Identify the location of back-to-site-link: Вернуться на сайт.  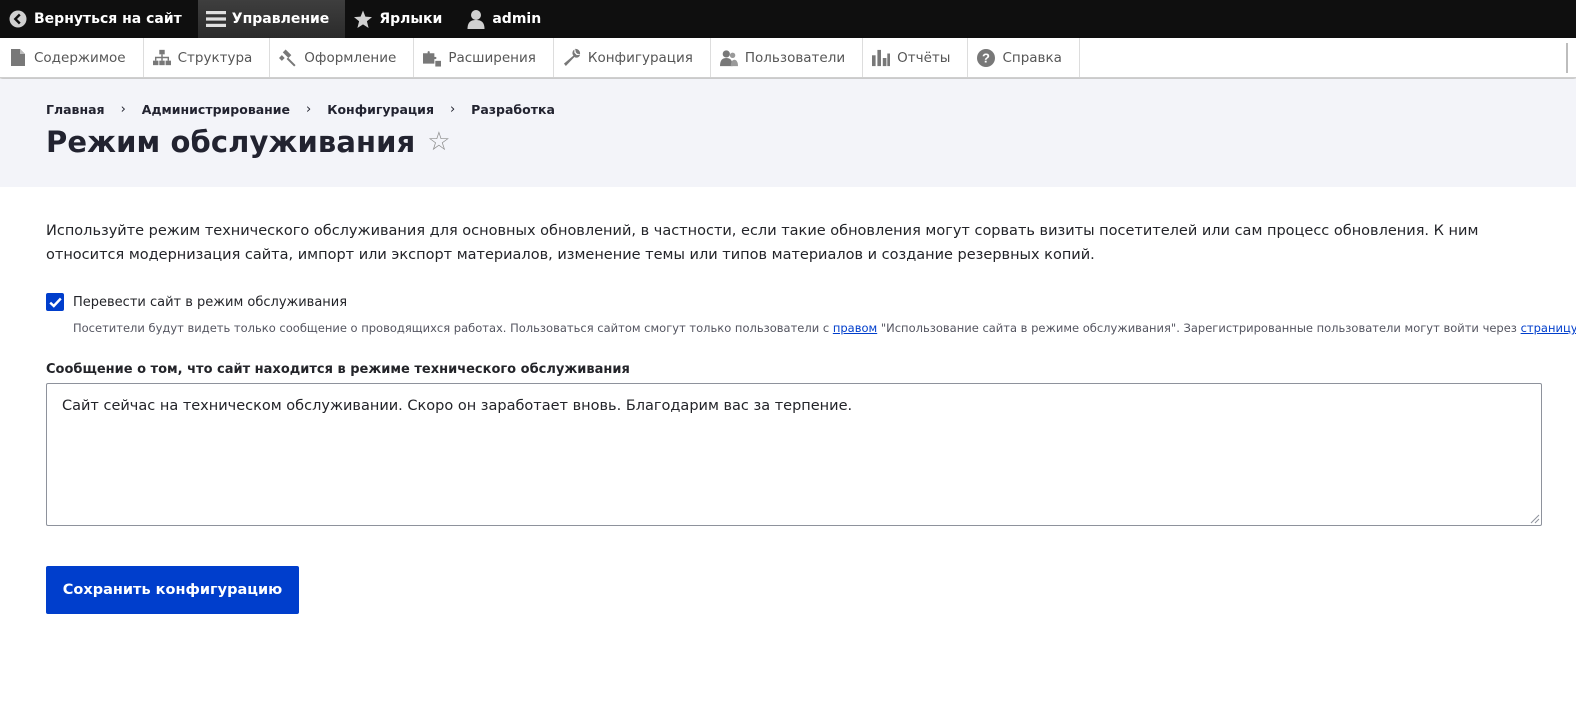
(99, 19).